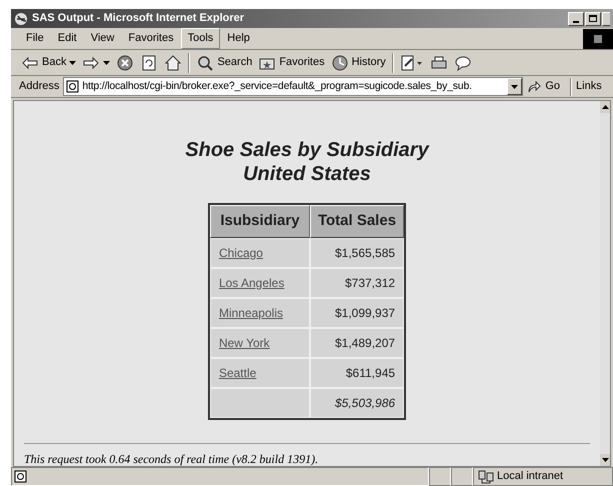 This screenshot has height=486, width=613. What do you see at coordinates (534, 87) in the screenshot?
I see `go-arrow-icon` at bounding box center [534, 87].